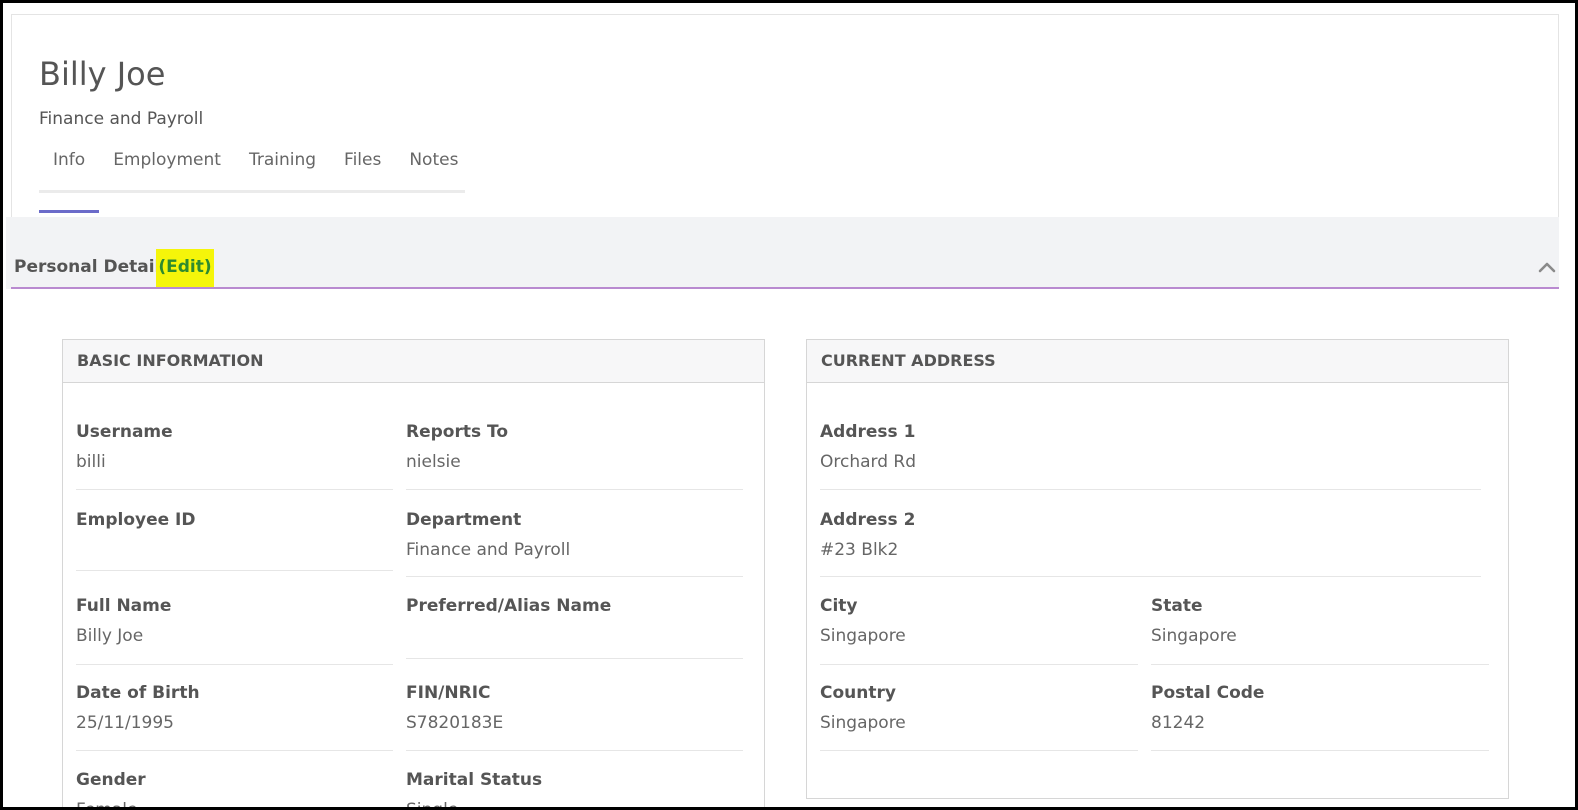  Describe the element at coordinates (234, 456) in the screenshot. I see `field-username: Username billi` at that location.